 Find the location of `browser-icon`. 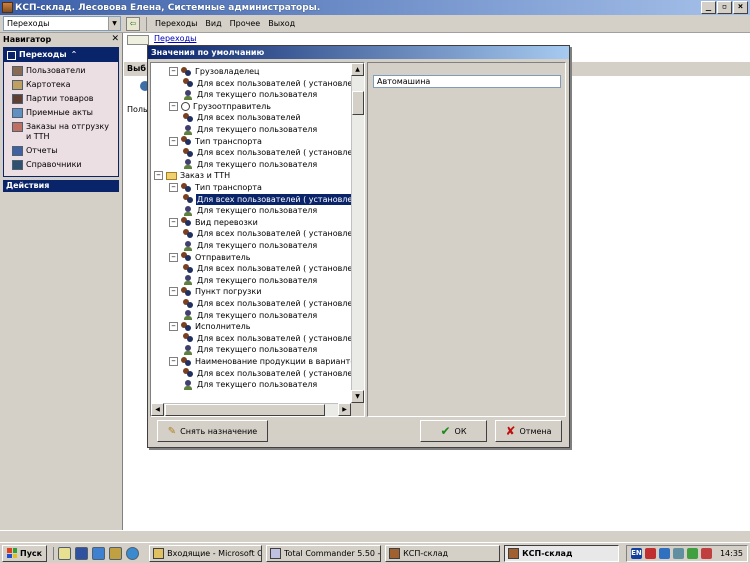

browser-icon is located at coordinates (99, 553).